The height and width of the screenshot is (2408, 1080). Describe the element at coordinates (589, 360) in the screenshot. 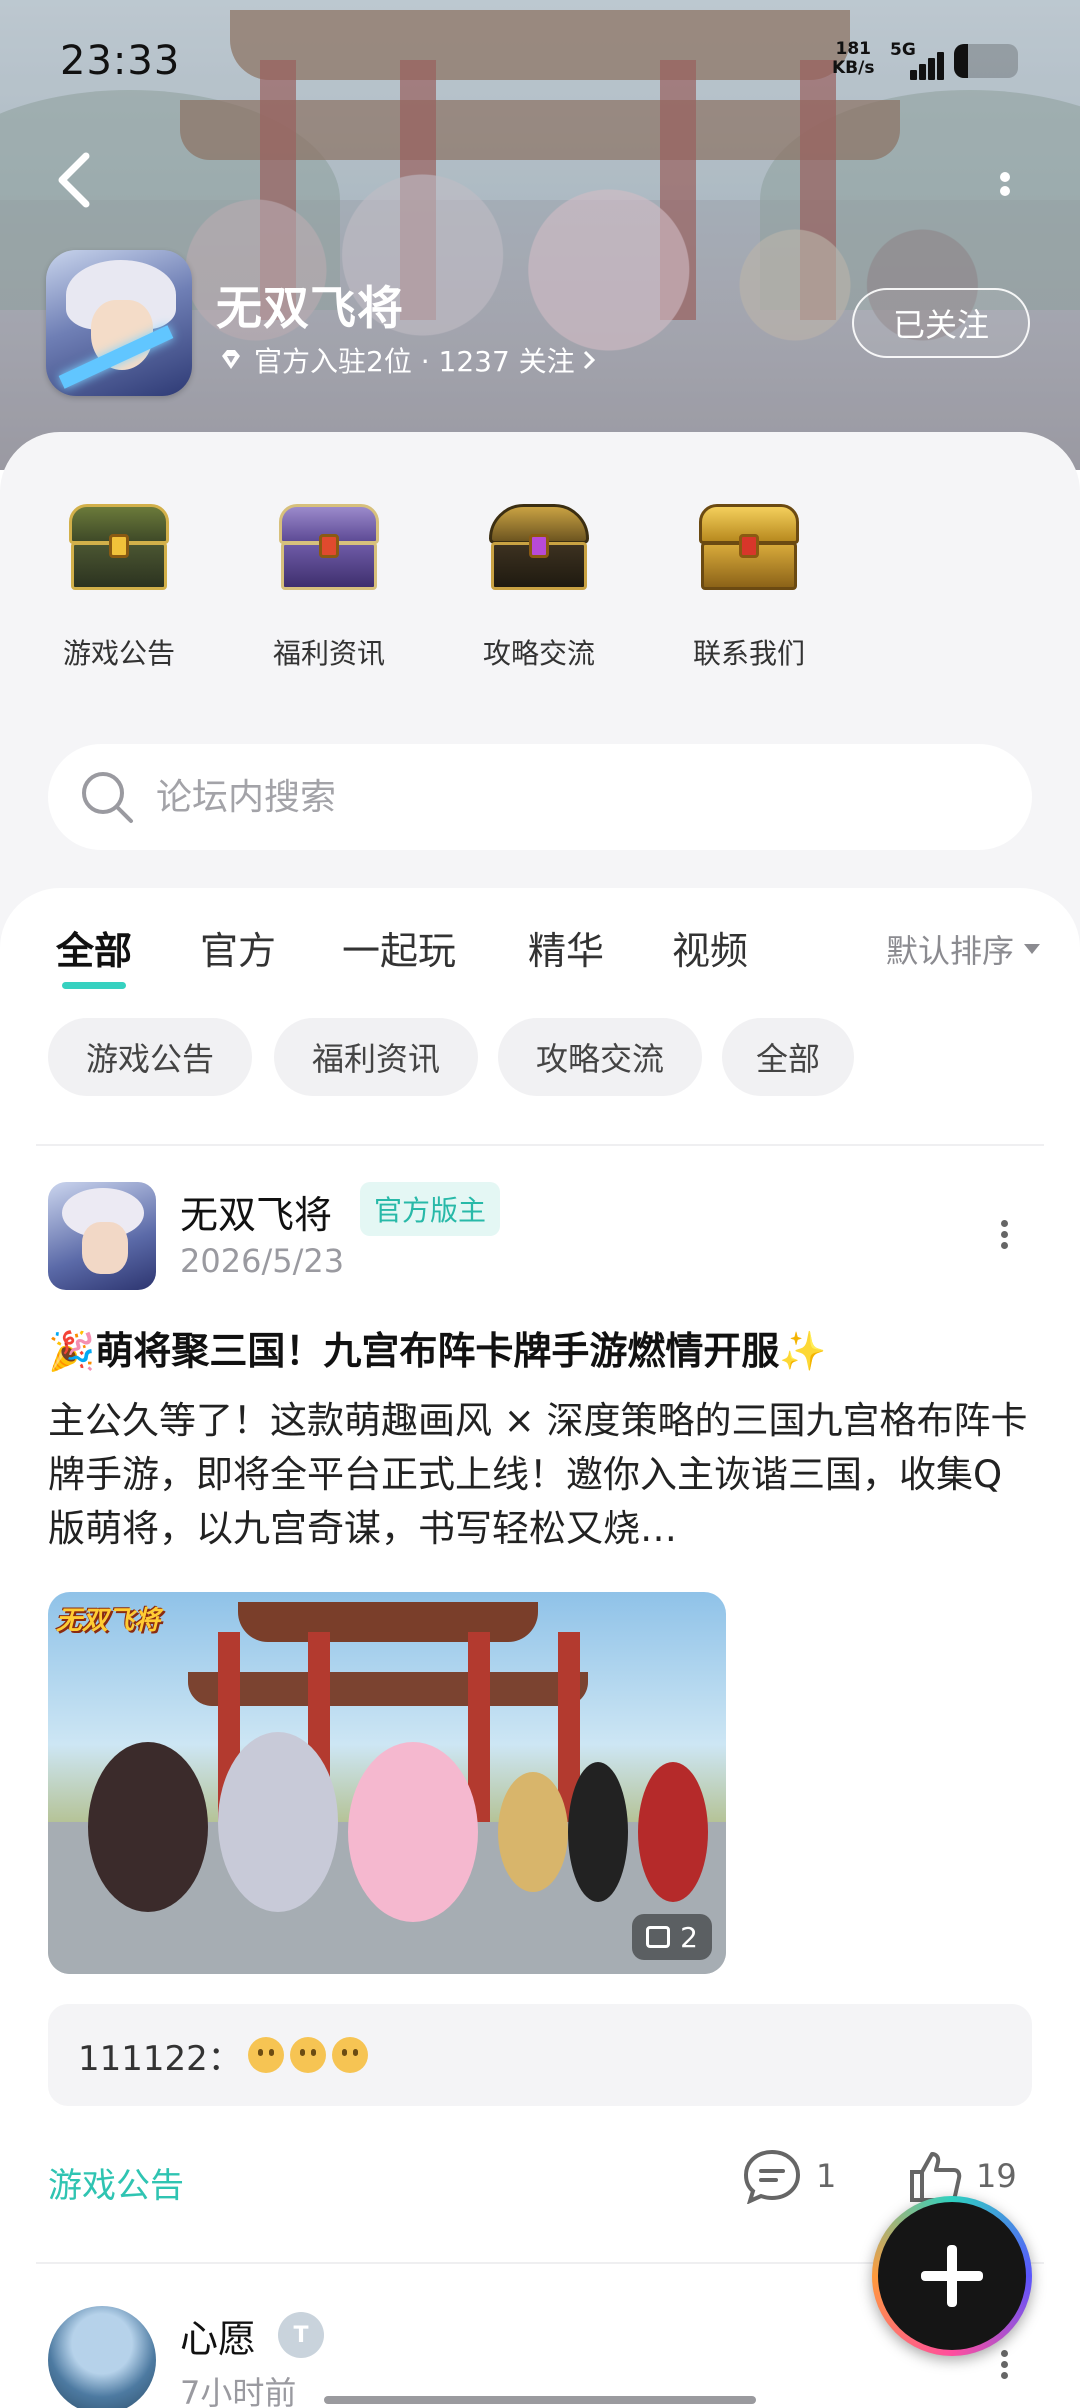

I see `chevron-right-icon` at that location.